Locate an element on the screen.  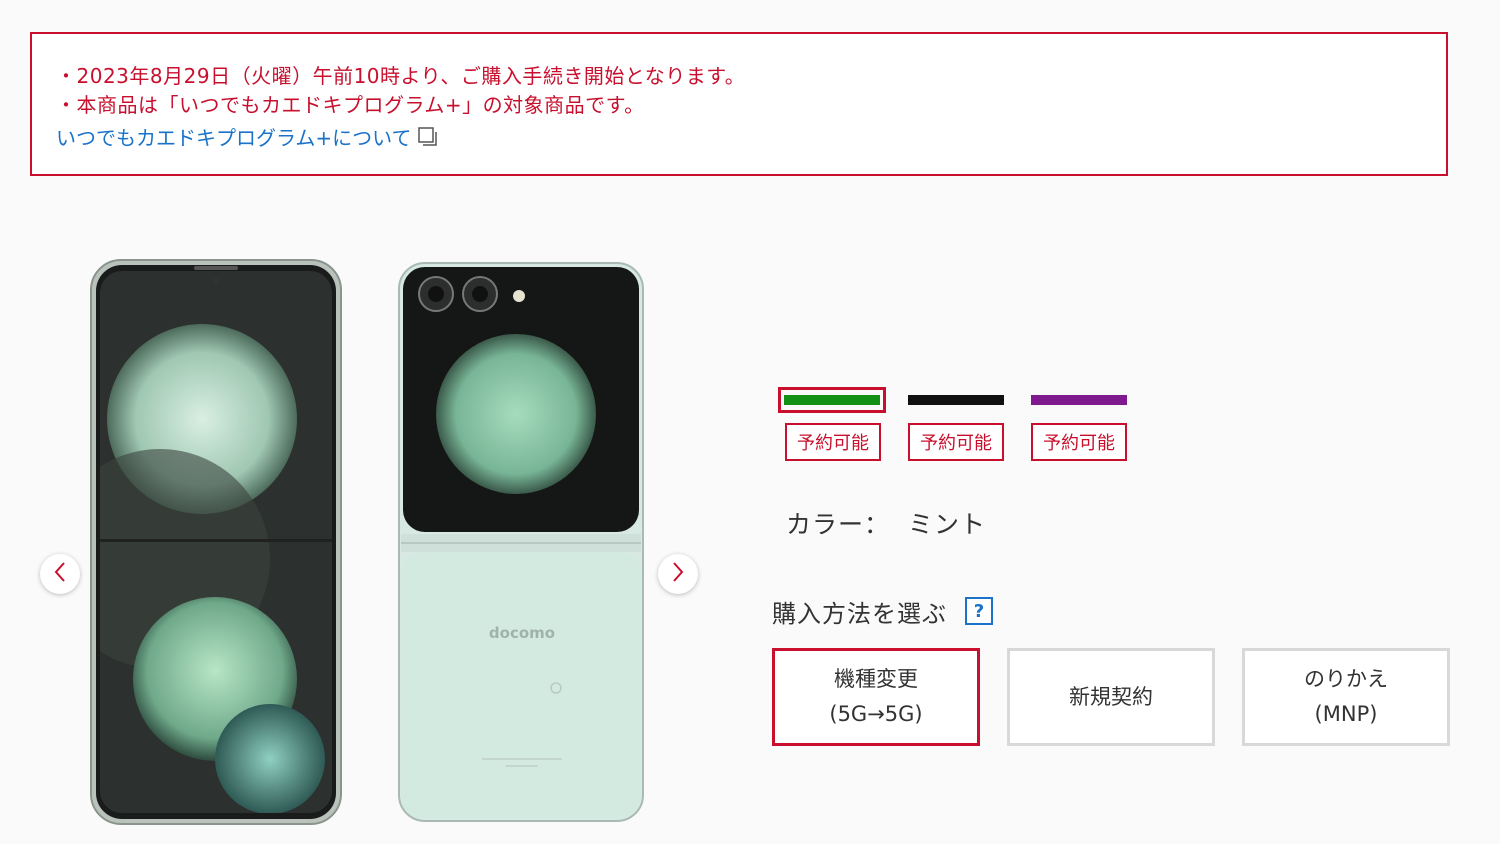
color-swatch-purple is located at coordinates (1079, 400).